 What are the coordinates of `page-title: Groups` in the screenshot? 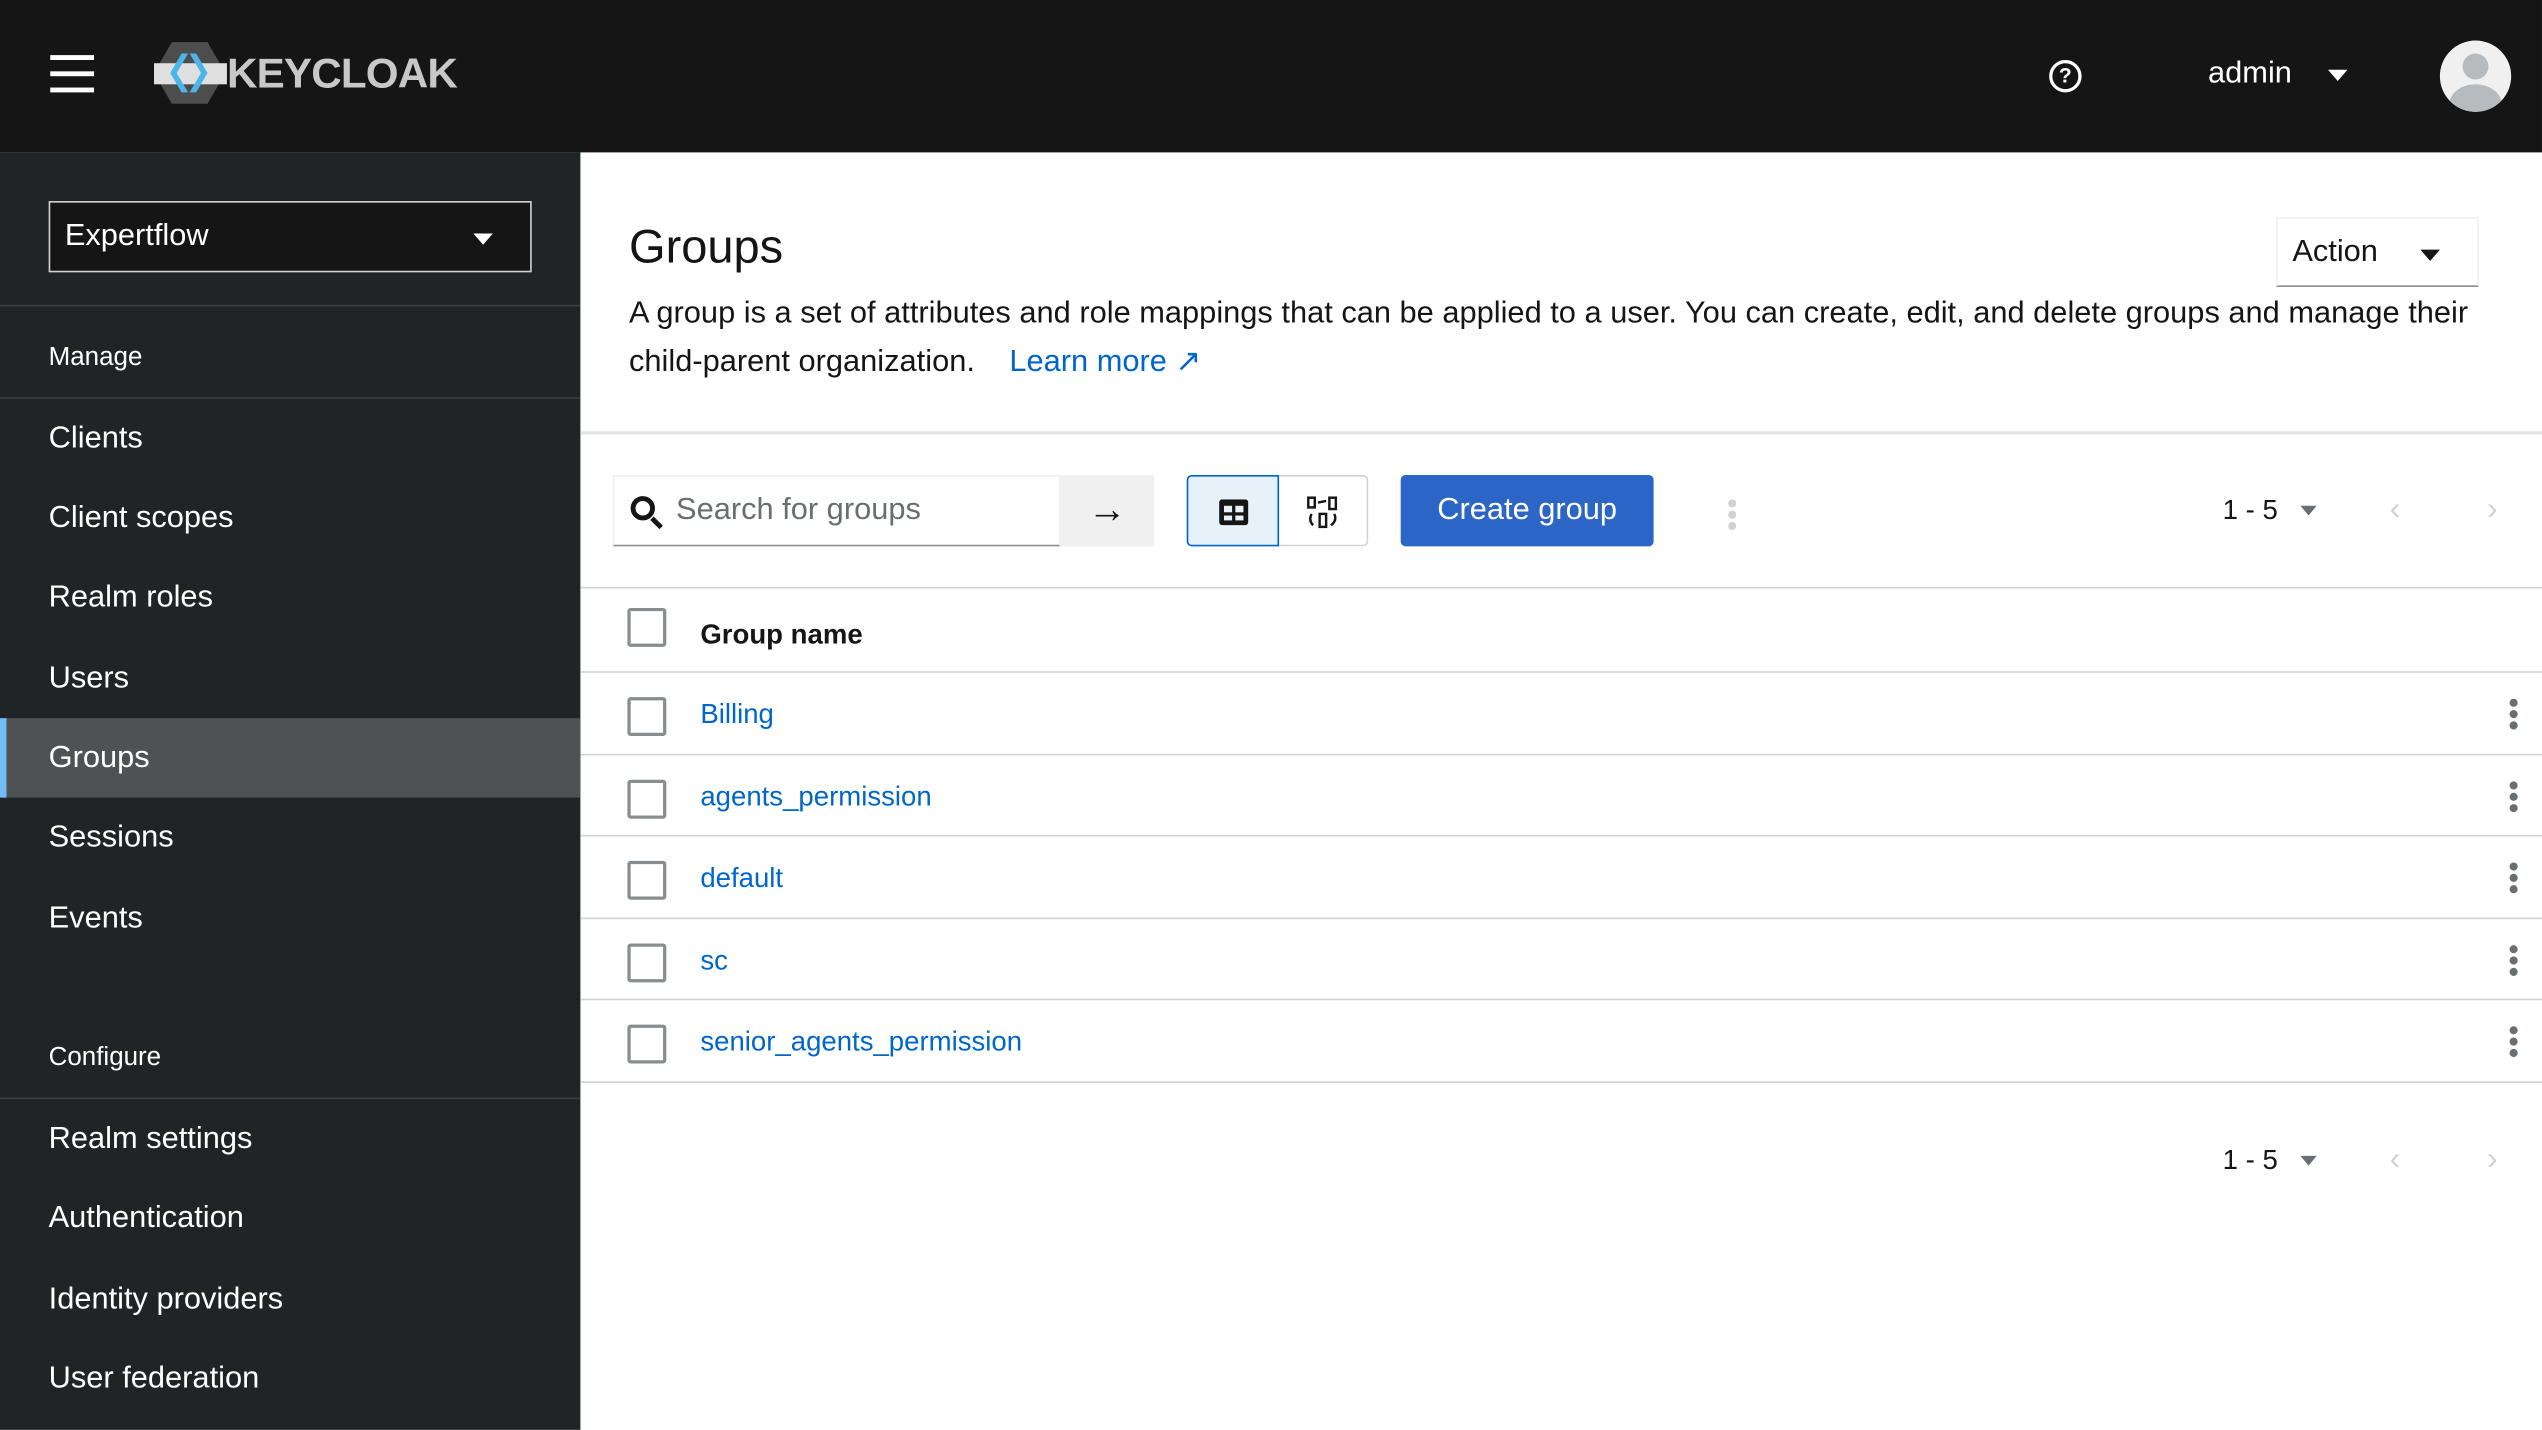 It's located at (706, 248).